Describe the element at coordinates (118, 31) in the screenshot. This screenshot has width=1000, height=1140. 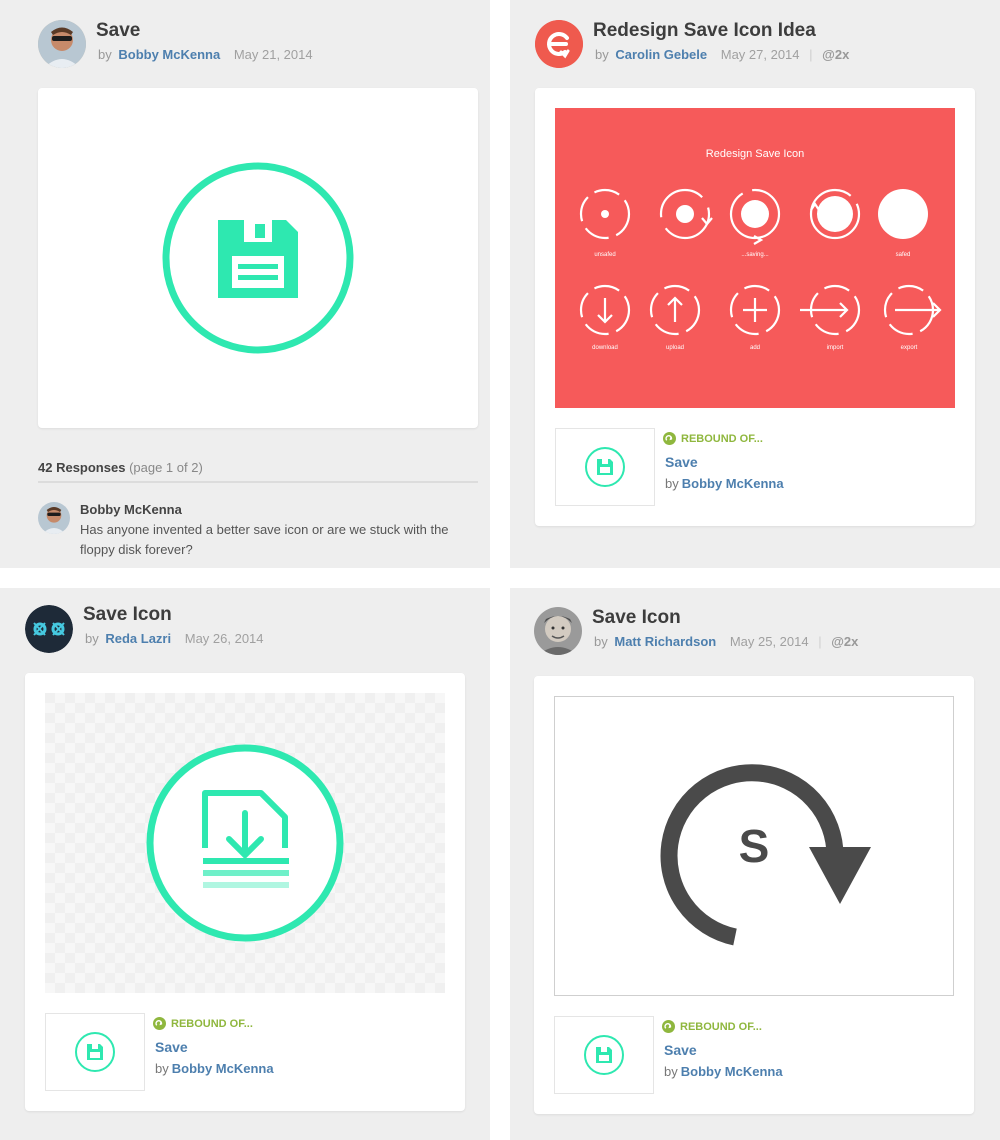
I see `shot-title: Save` at that location.